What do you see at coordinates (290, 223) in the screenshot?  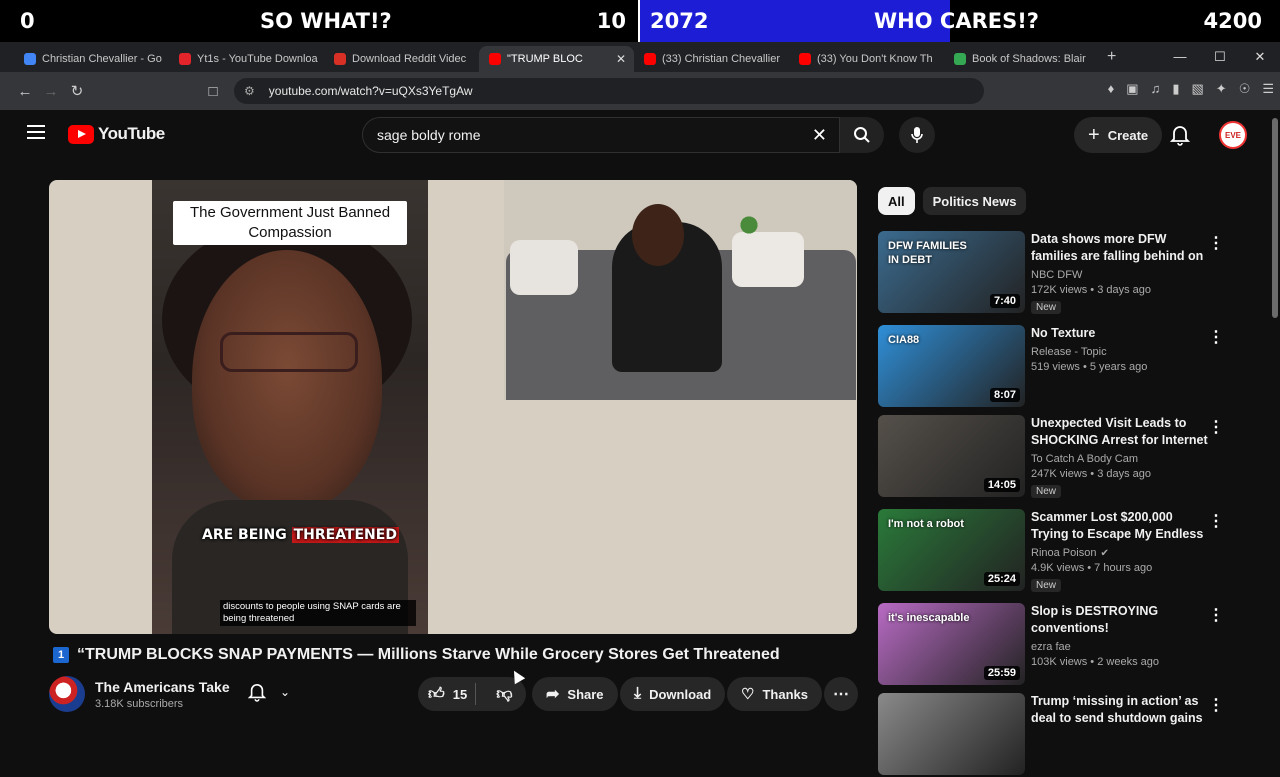 I see `video-caption-top: The Government Just Banned Compassion` at bounding box center [290, 223].